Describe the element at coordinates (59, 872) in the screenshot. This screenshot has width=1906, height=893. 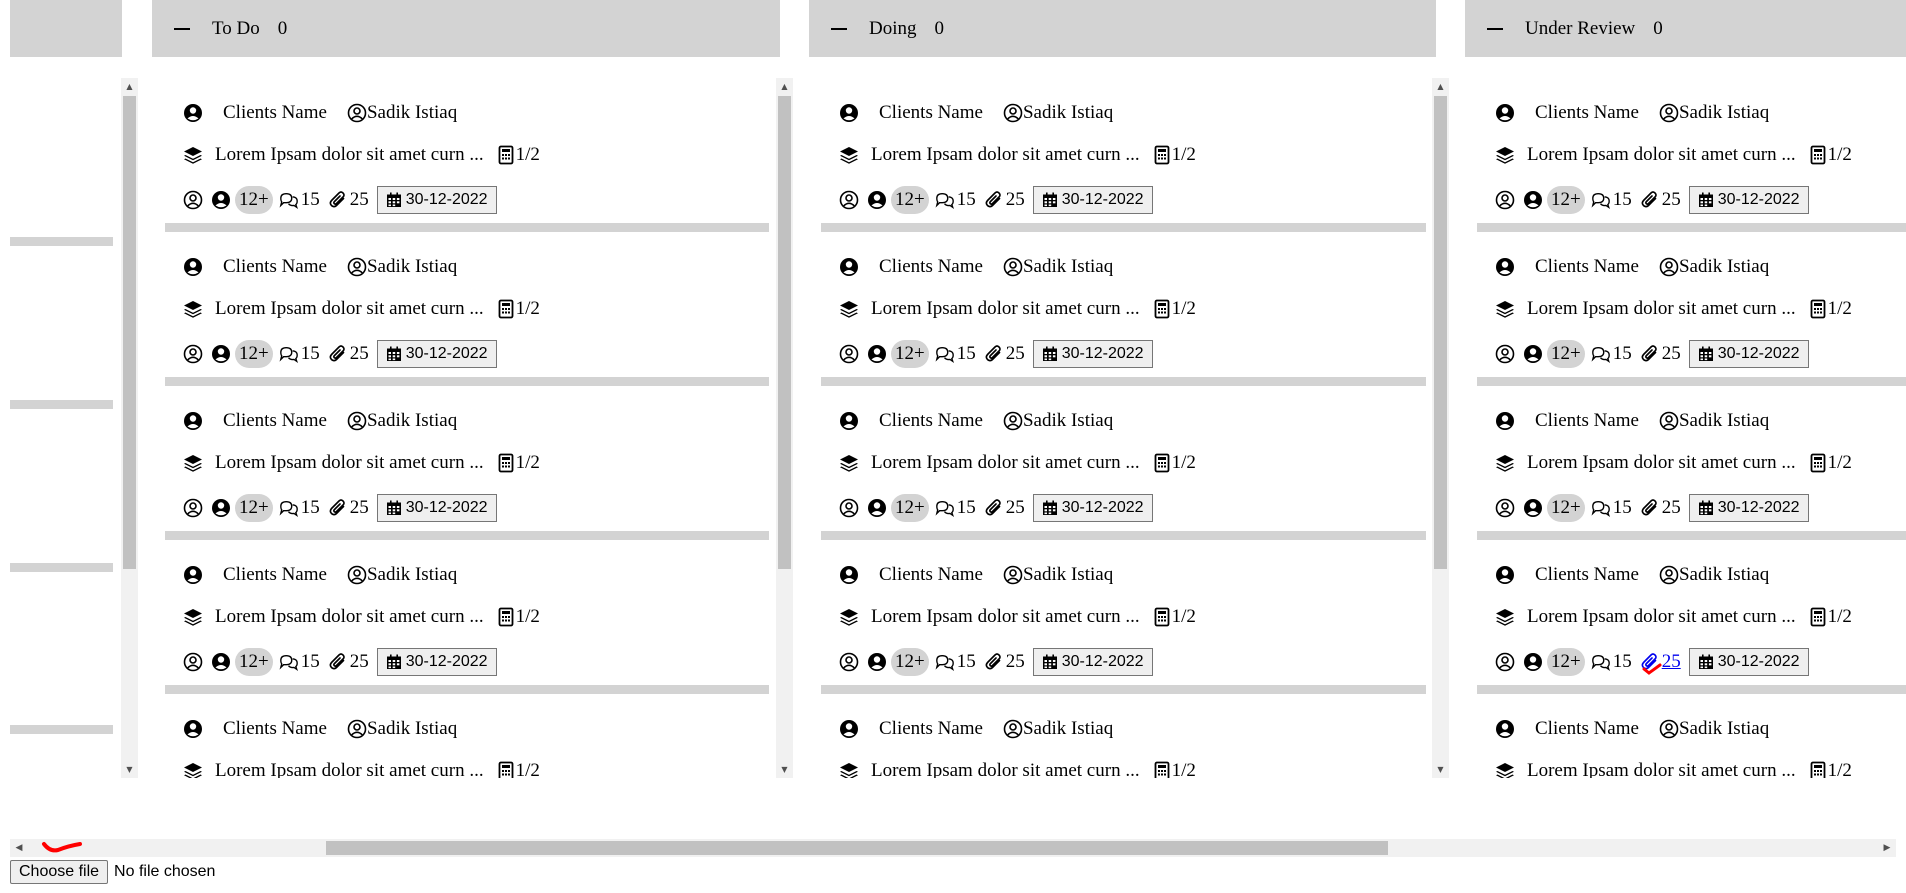
I see `choose-file-button: Choose file` at that location.